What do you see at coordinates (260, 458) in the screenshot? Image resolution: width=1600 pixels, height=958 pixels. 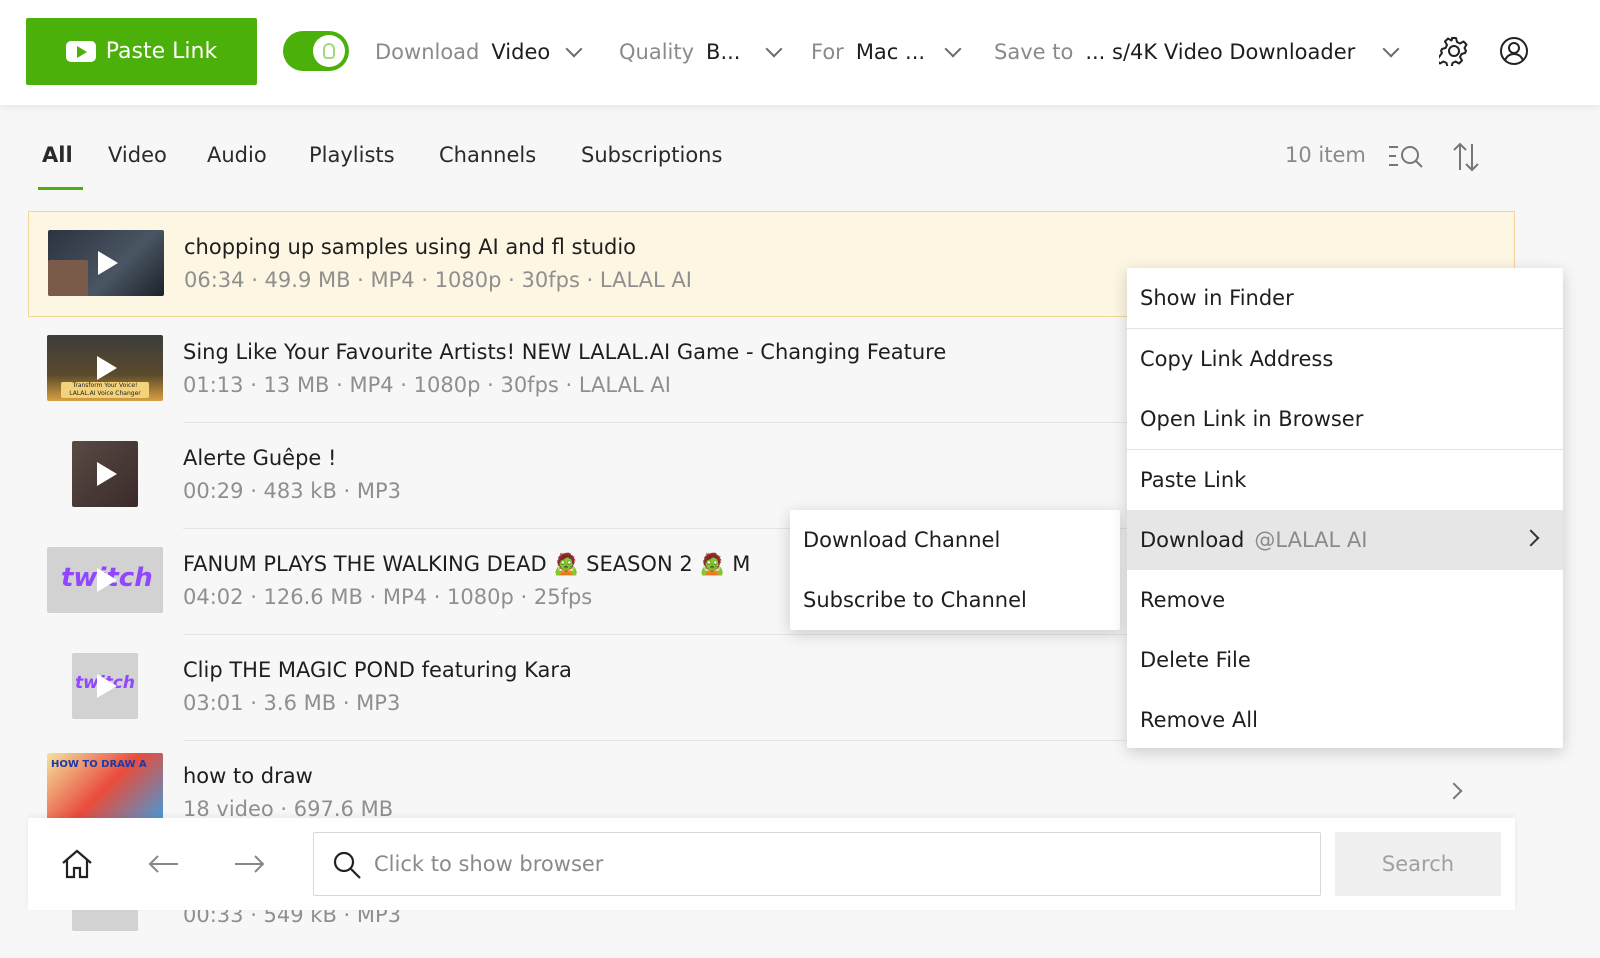 I see `item-title: Alerte Guêpe !` at bounding box center [260, 458].